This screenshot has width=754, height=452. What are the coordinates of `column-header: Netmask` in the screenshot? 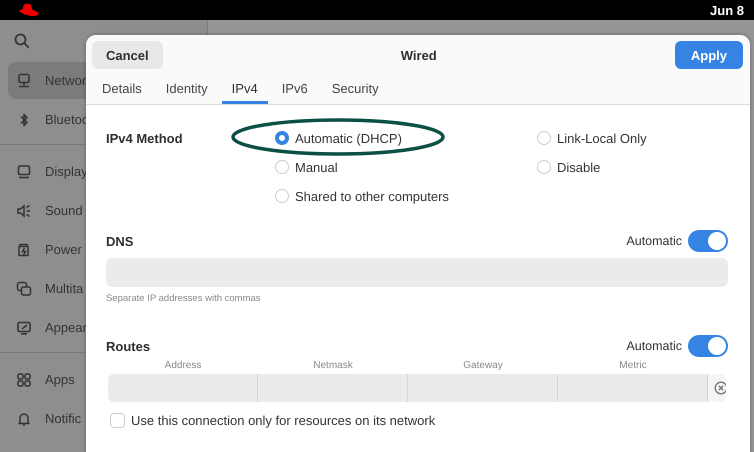 It's located at (333, 366).